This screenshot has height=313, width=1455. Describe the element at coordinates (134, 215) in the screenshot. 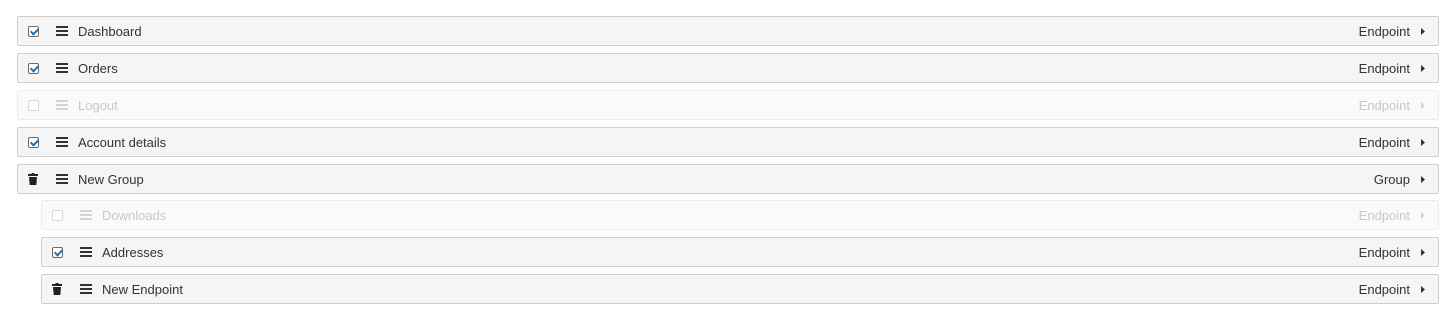

I see `item-label: Downloads` at that location.